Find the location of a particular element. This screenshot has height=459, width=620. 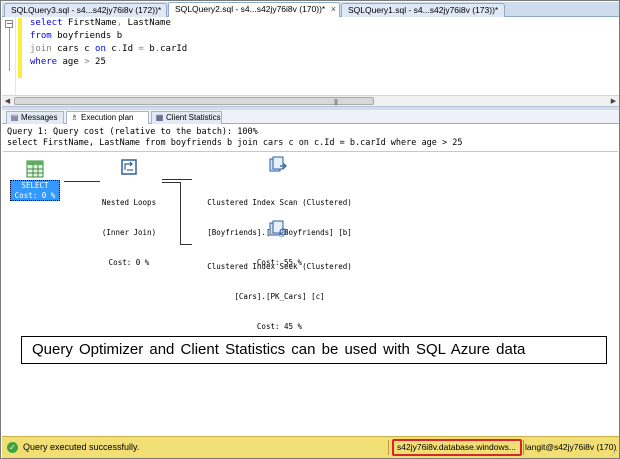

code-token: c is located at coordinates (111, 49).